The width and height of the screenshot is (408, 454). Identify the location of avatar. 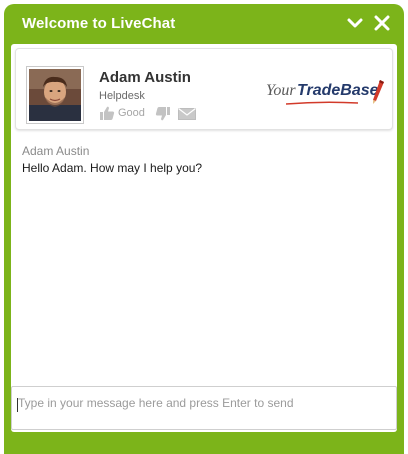
(55, 95).